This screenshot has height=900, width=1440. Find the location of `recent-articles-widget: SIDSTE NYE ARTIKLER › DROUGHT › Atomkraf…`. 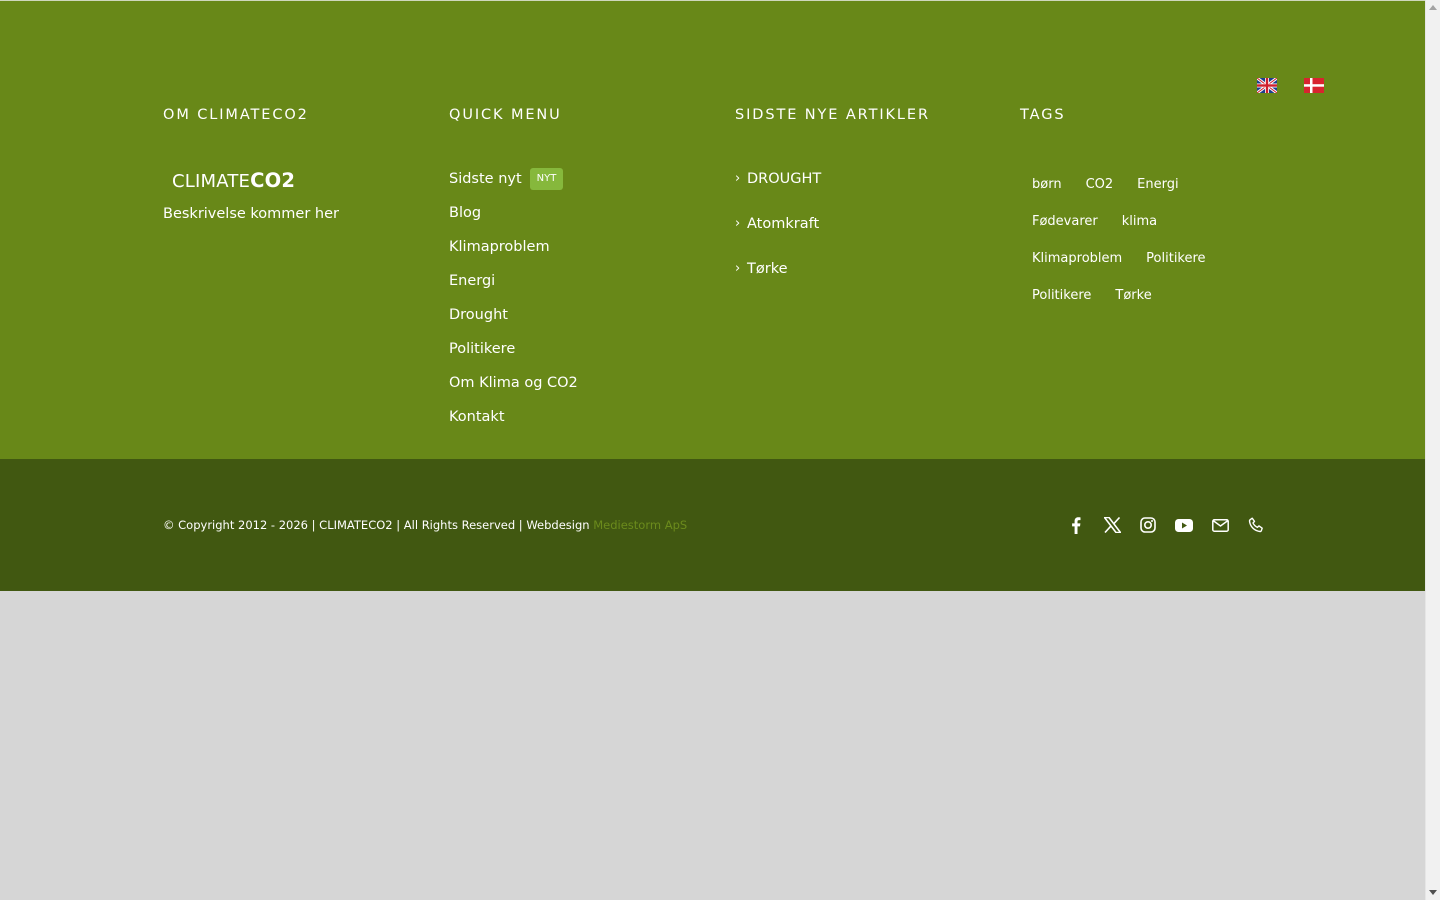

recent-articles-widget: SIDSTE NYE ARTIKLER › DROUGHT › Atomkraf… is located at coordinates (860, 204).